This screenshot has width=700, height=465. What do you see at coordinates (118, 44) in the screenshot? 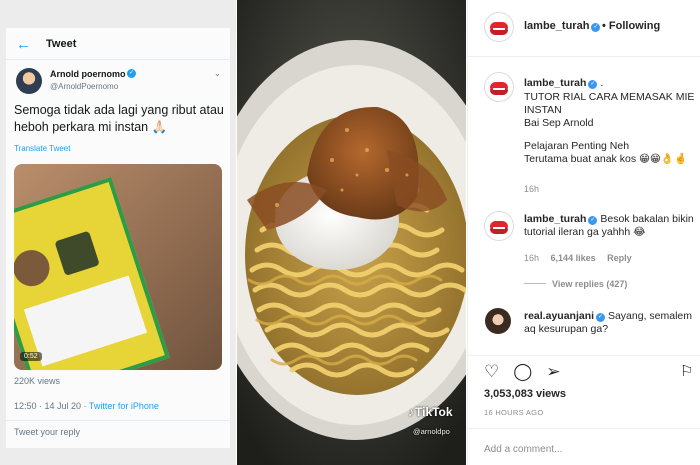
I see `tweet-header: ← Tweet` at bounding box center [118, 44].